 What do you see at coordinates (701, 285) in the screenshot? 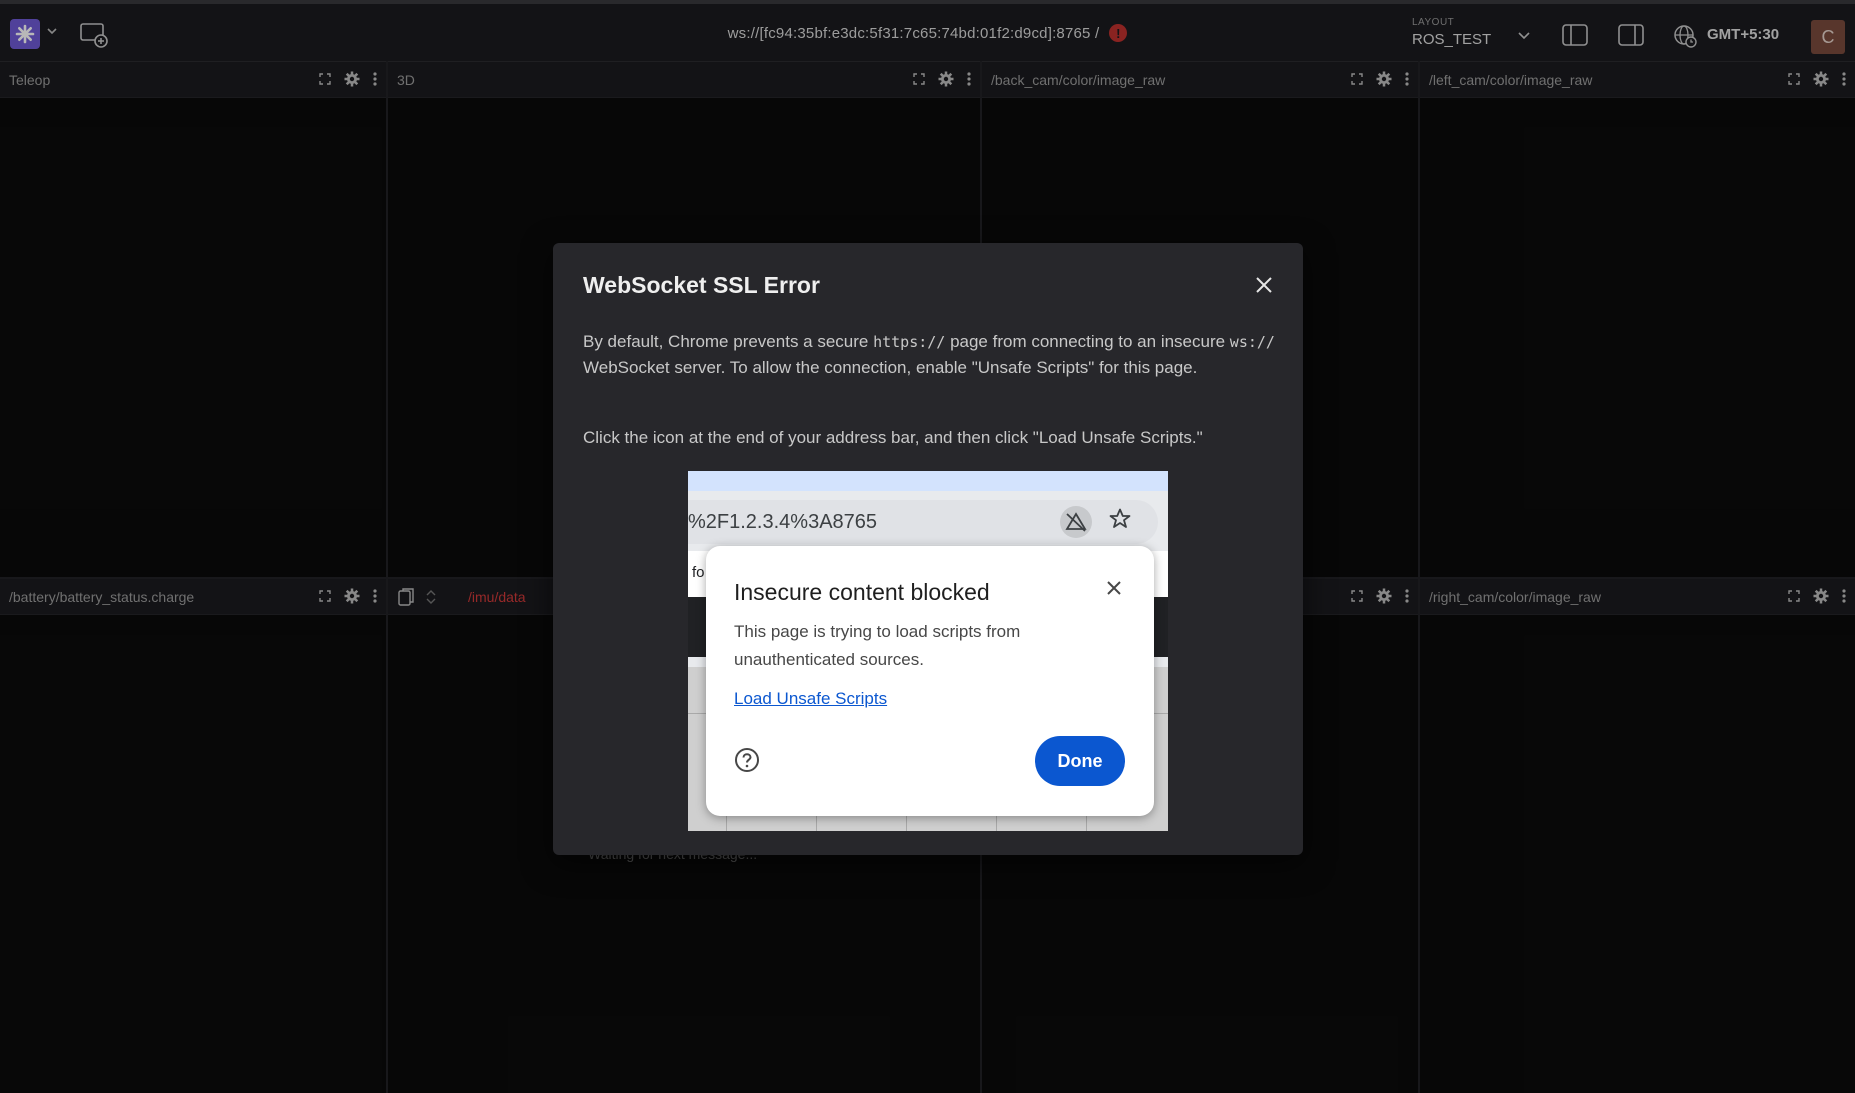
I see `dialog-title: WebSocket SSL Error` at bounding box center [701, 285].